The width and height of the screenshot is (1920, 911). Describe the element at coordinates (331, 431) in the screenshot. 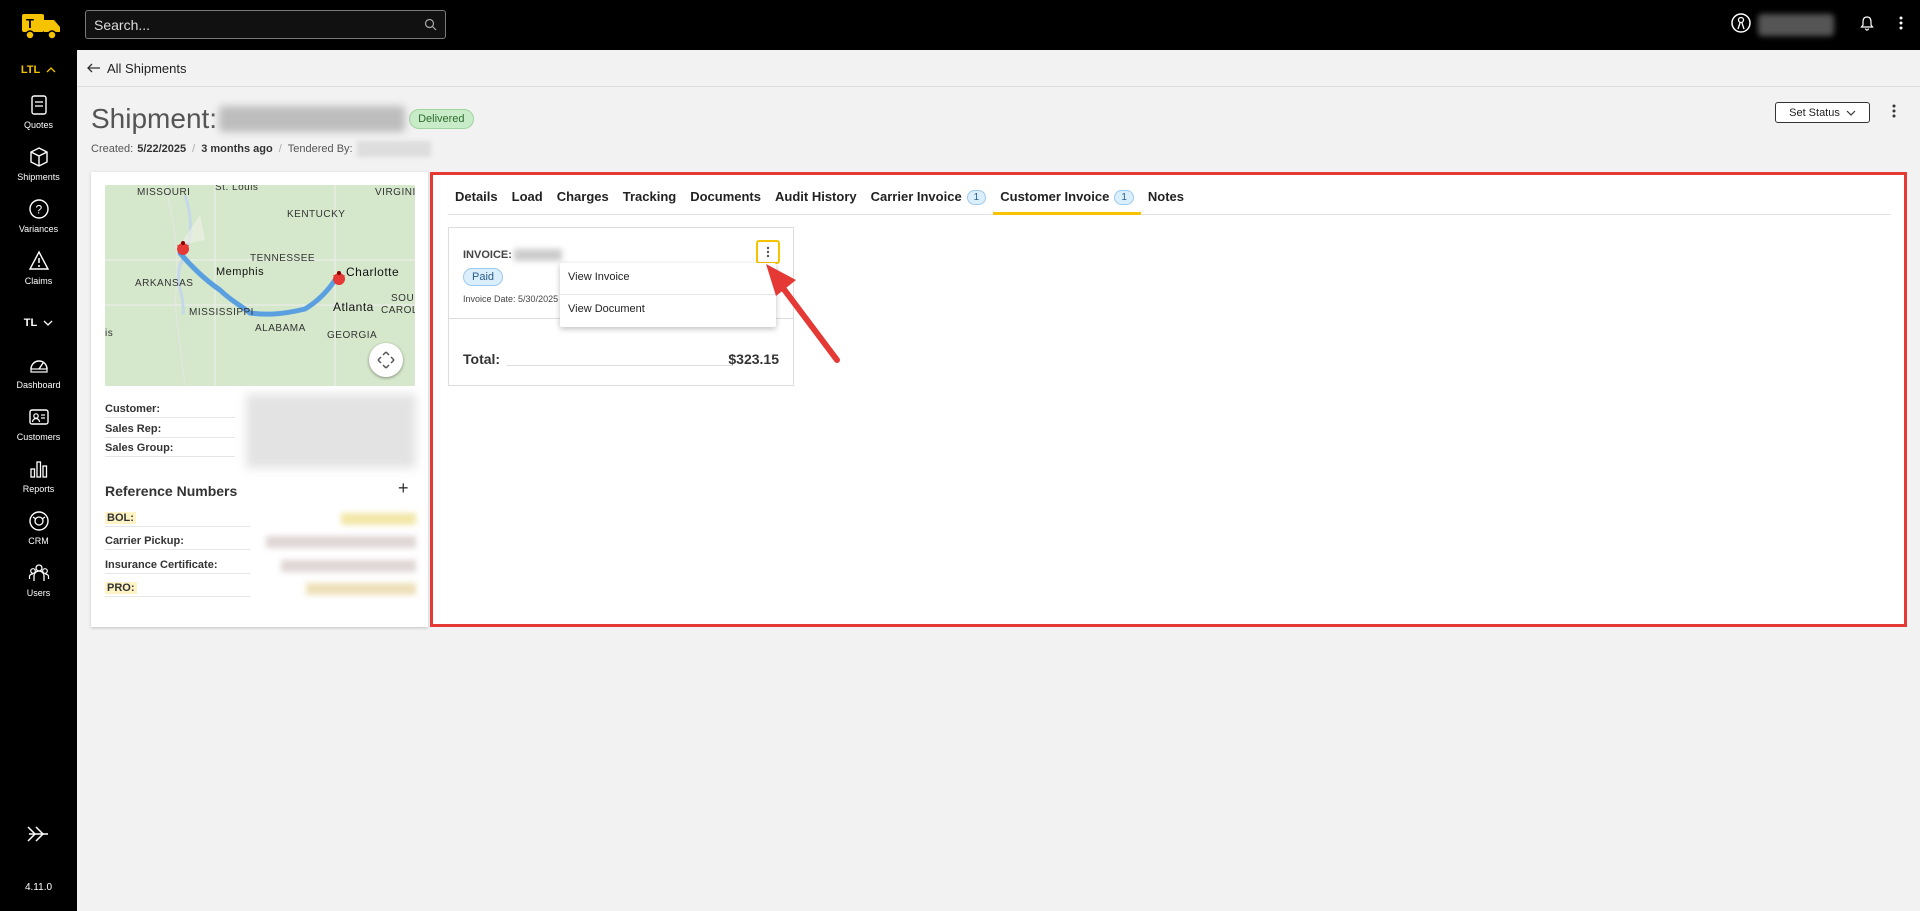

I see `customer-details-redacted` at that location.